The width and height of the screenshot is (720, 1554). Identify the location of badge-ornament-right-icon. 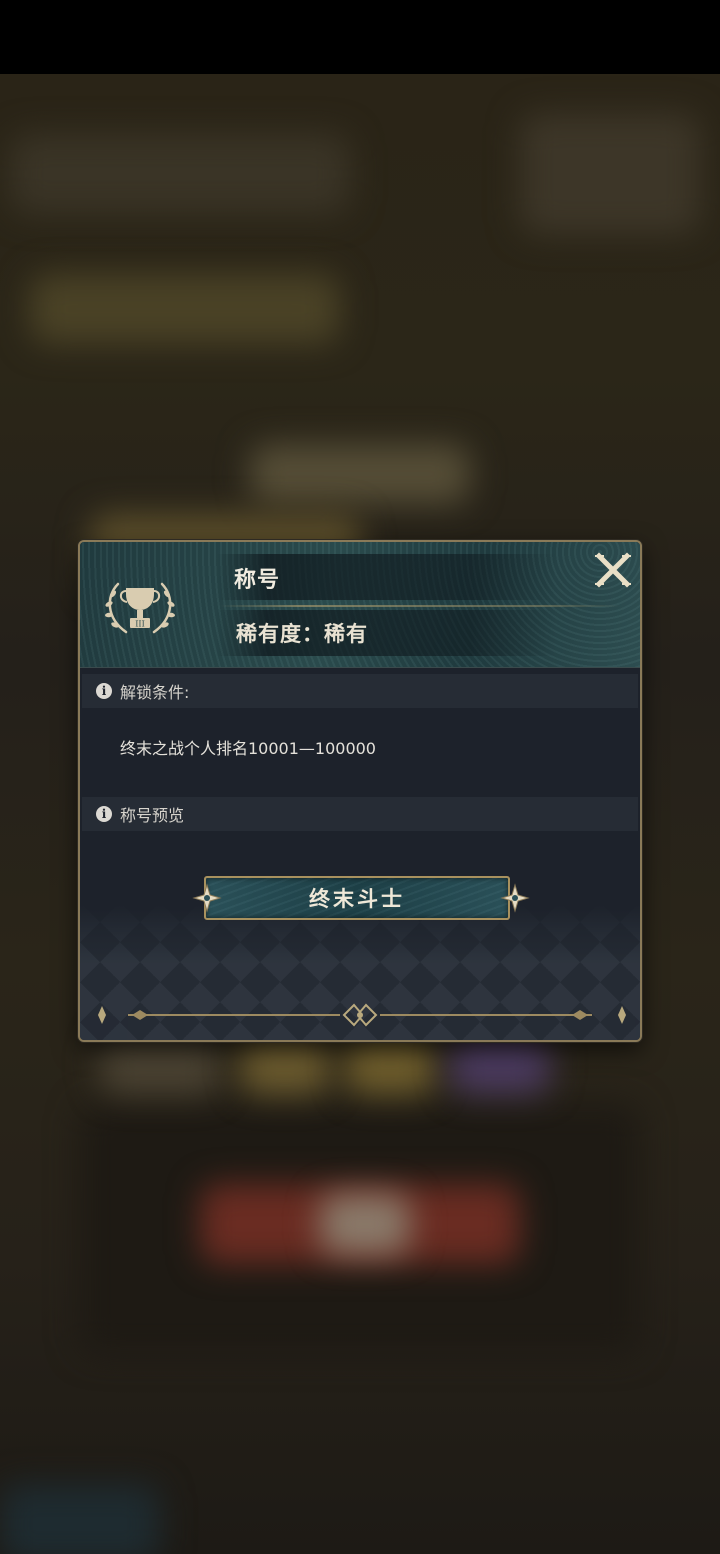
(515, 898).